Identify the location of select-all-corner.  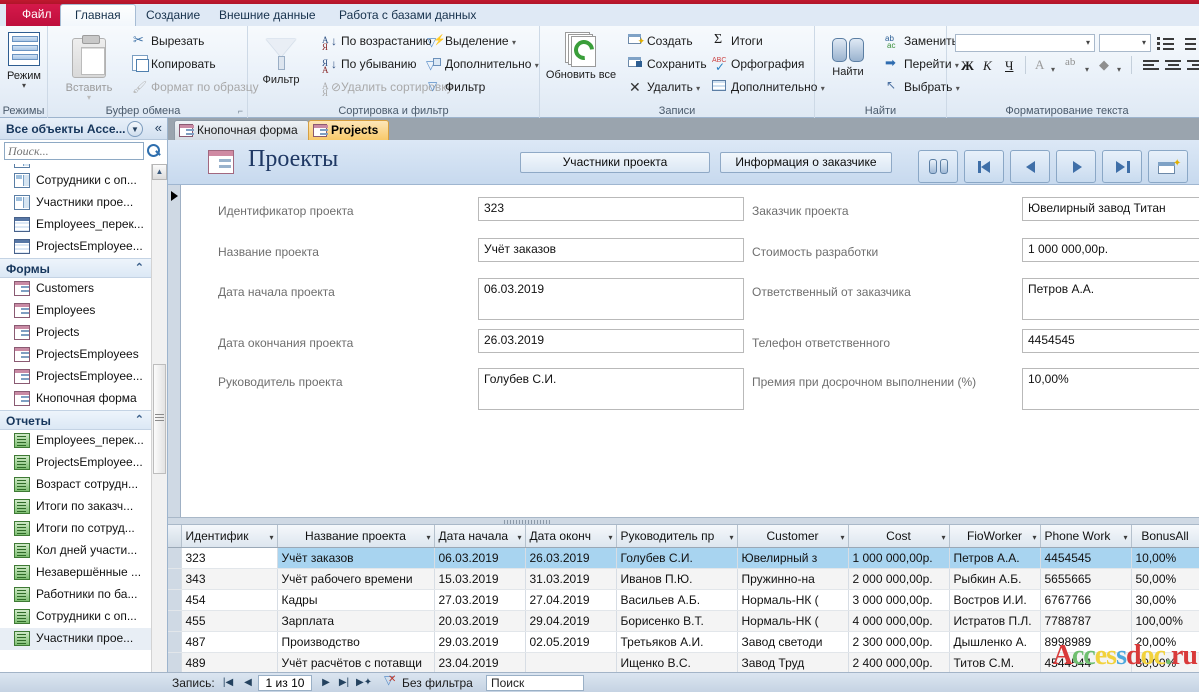
(175, 536).